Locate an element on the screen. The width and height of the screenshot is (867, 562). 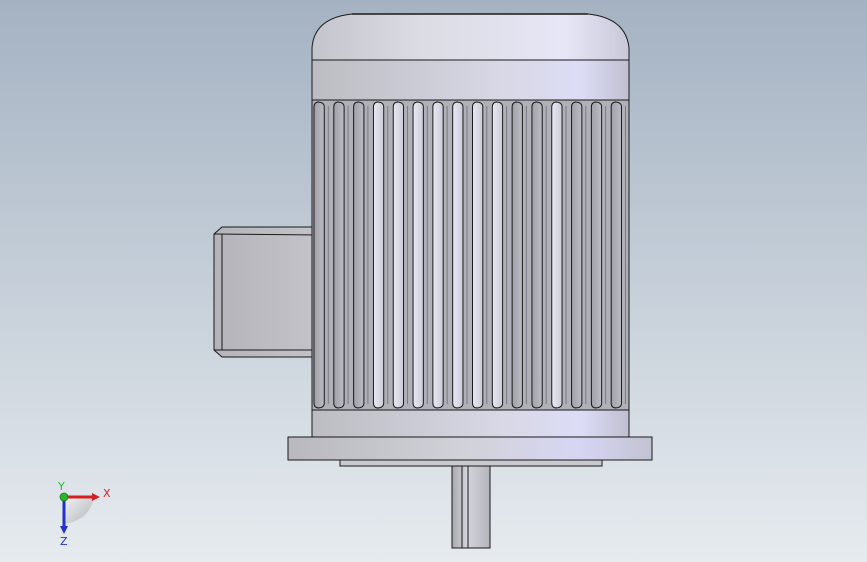
triad-z-label: Z is located at coordinates (64, 541).